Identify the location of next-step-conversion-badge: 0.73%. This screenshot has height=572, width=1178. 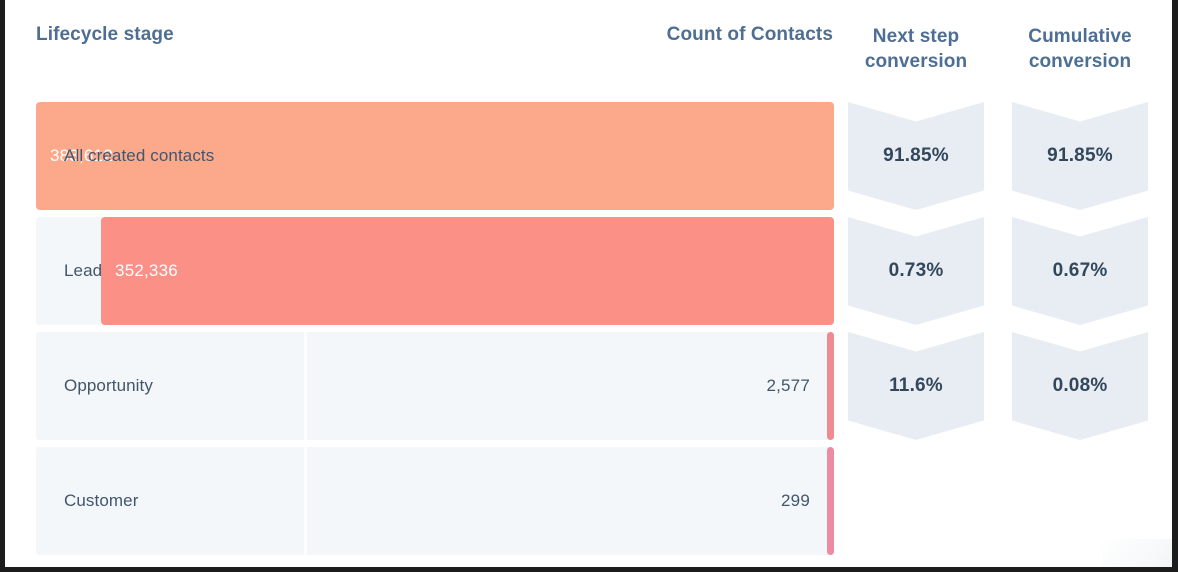
(916, 271).